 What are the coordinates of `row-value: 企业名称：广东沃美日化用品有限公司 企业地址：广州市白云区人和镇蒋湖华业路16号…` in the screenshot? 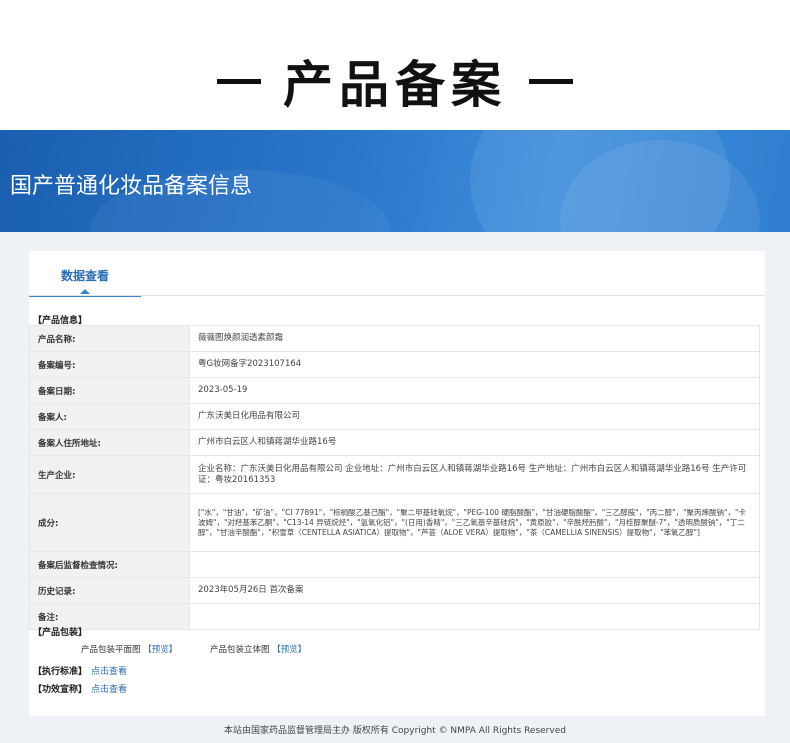 It's located at (474, 474).